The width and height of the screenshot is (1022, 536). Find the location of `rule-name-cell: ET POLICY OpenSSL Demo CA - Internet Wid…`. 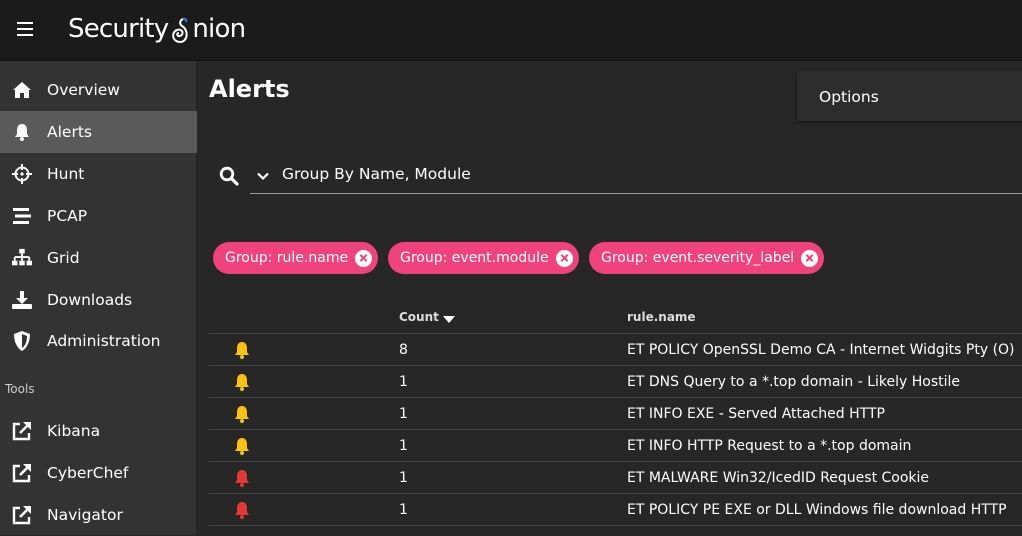

rule-name-cell: ET POLICY OpenSSL Demo CA - Internet Wid… is located at coordinates (821, 350).